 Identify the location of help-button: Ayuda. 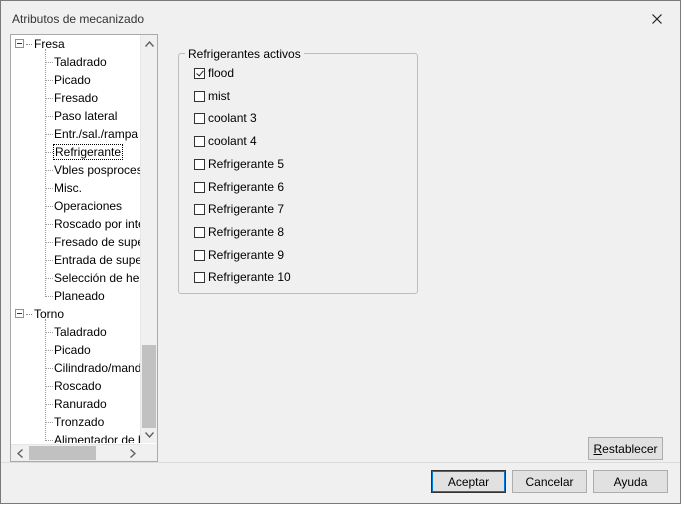
(630, 481).